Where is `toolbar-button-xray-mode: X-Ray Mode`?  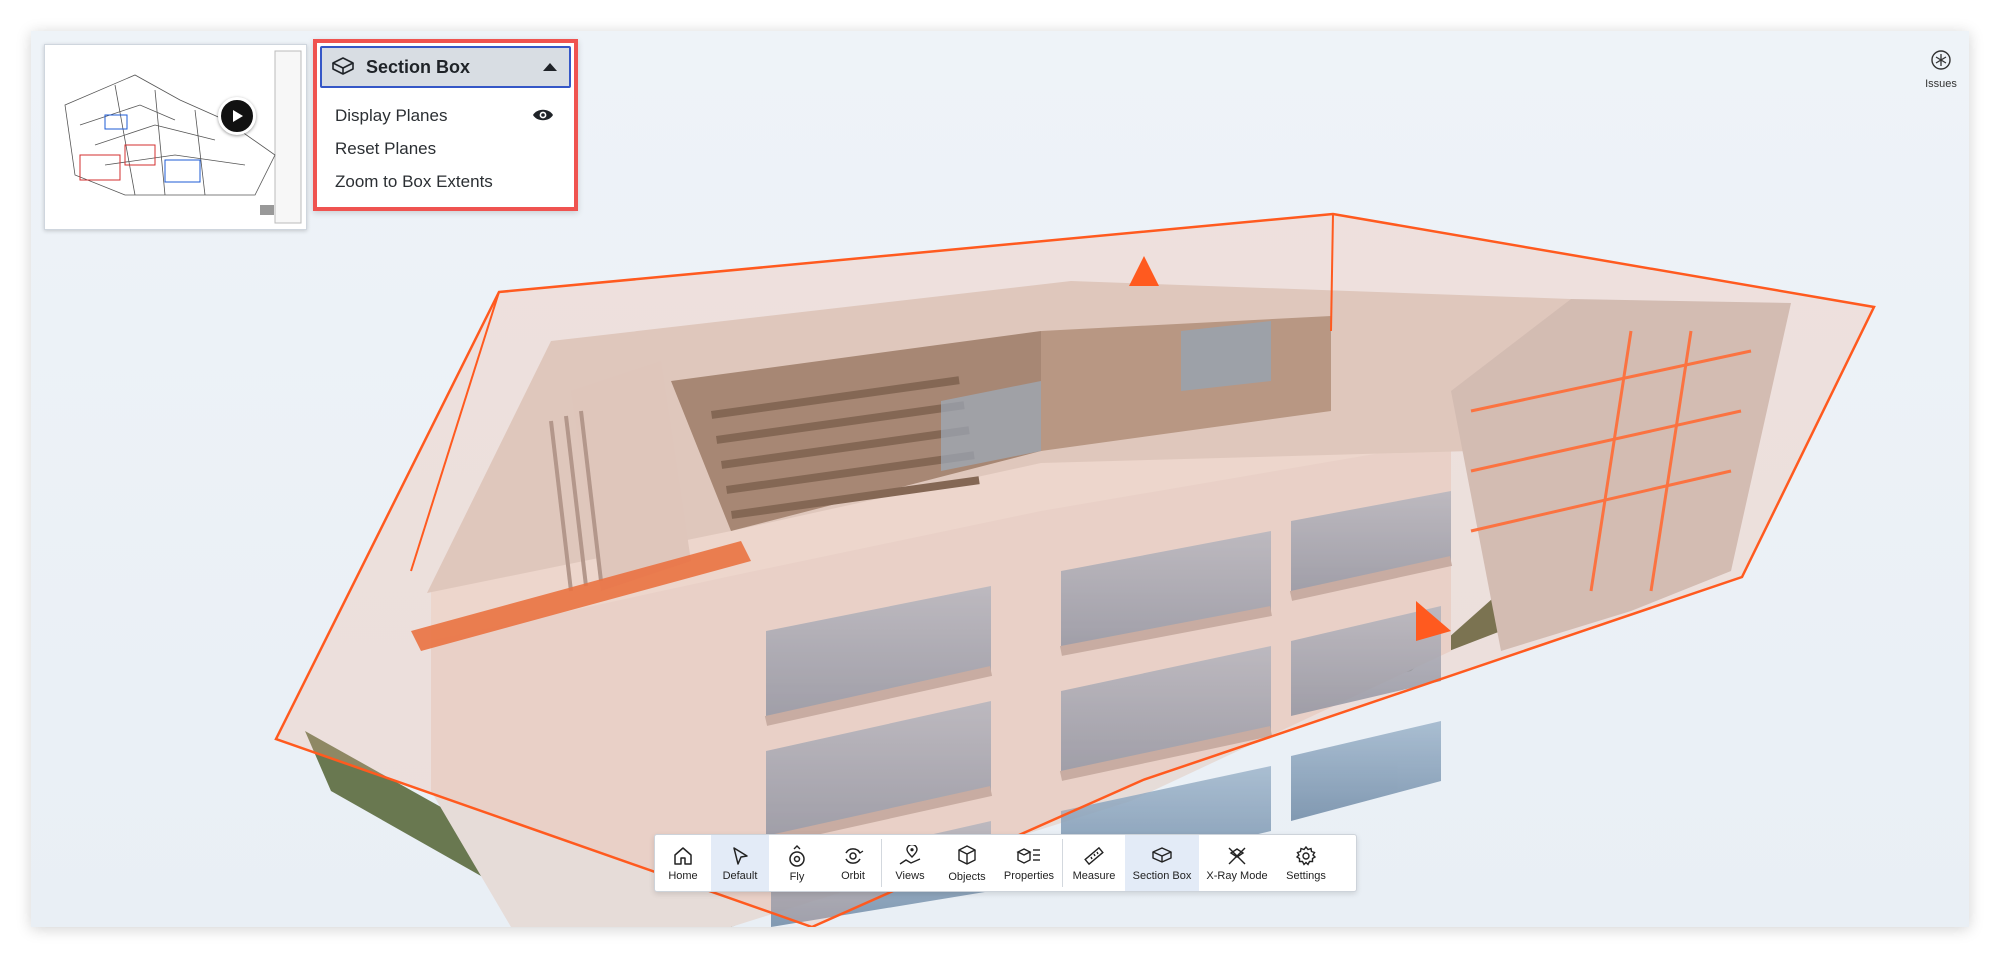
toolbar-button-xray-mode: X-Ray Mode is located at coordinates (1237, 863).